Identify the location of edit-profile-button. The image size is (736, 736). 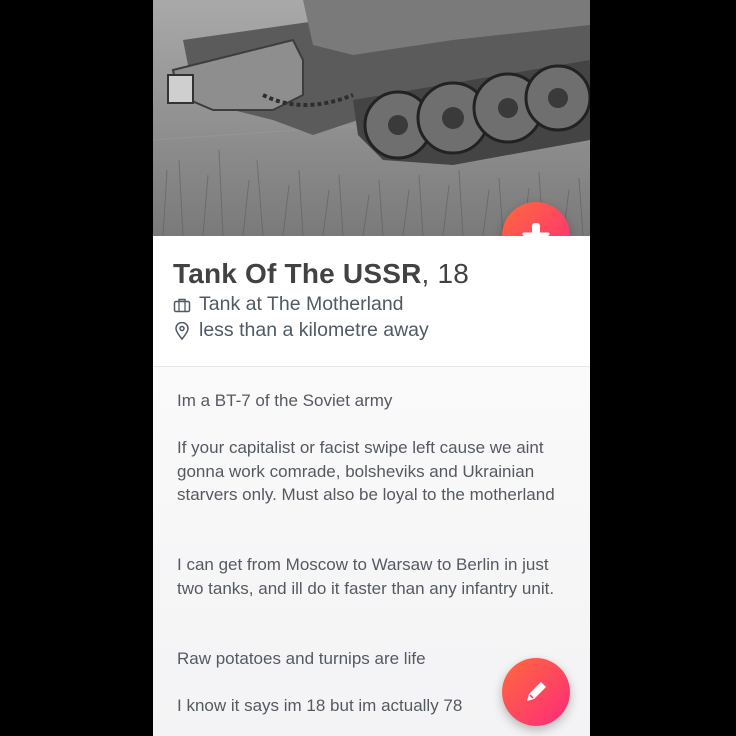
(536, 692).